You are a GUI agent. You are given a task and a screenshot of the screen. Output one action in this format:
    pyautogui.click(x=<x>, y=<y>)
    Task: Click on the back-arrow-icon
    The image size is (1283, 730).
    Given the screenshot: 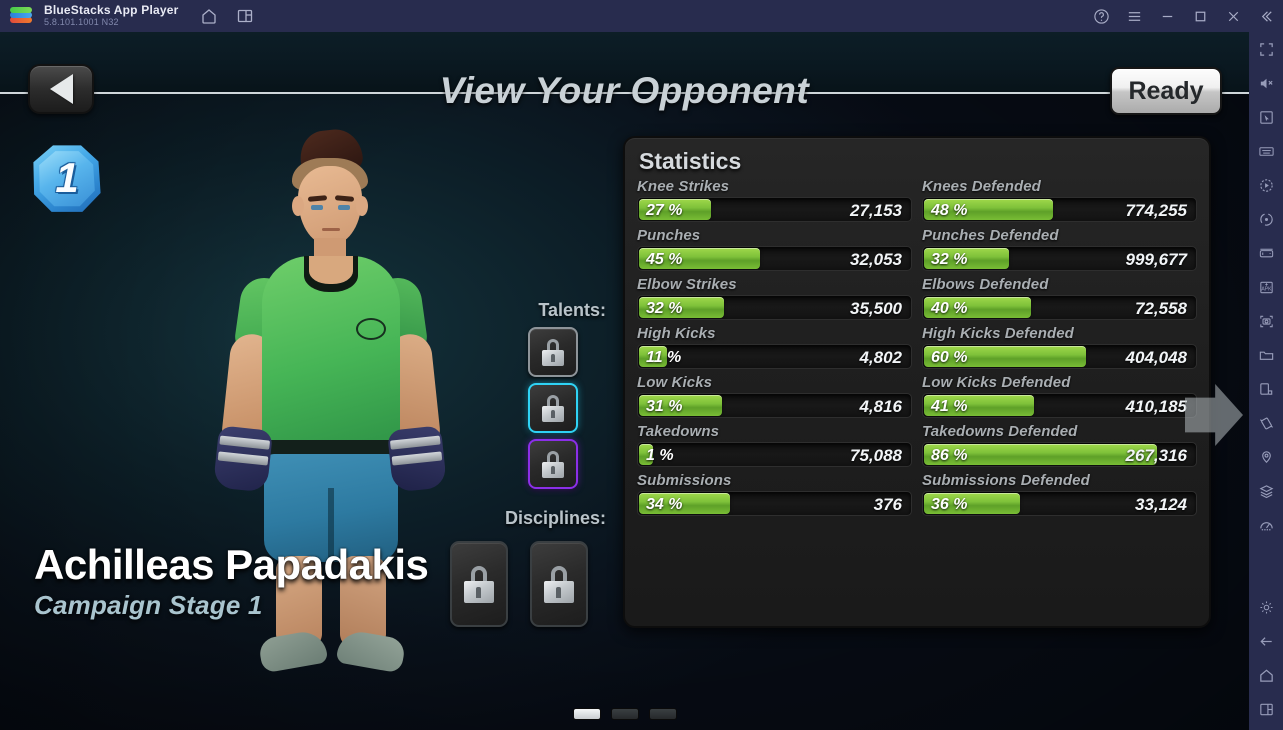 What is the action you would take?
    pyautogui.click(x=61, y=89)
    